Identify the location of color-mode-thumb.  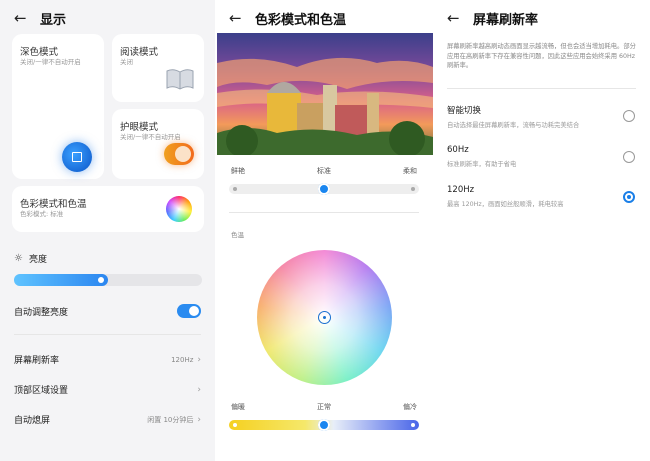
(324, 189).